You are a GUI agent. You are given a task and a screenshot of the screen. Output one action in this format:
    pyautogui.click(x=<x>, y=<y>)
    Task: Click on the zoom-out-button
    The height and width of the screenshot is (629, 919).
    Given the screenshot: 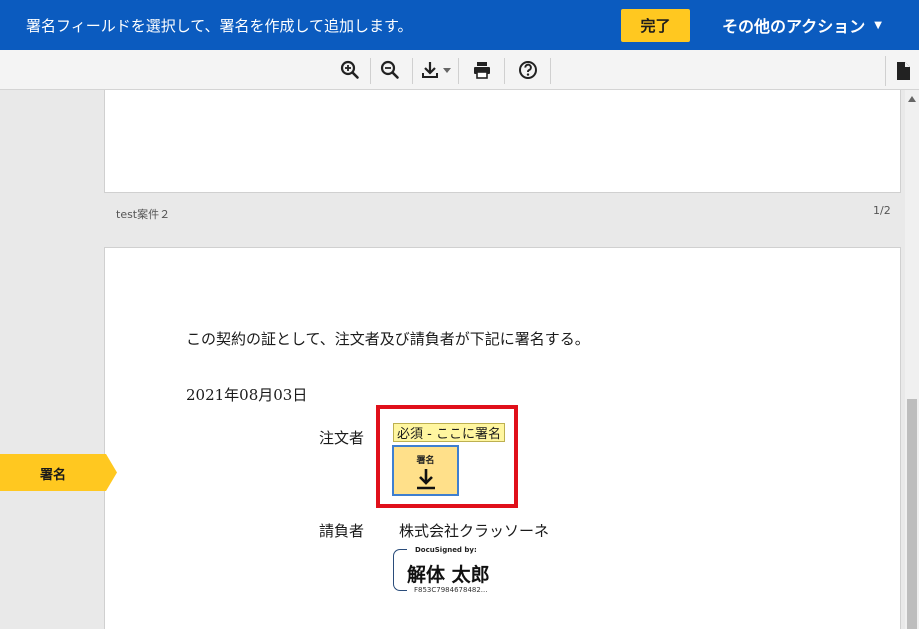 What is the action you would take?
    pyautogui.click(x=390, y=70)
    